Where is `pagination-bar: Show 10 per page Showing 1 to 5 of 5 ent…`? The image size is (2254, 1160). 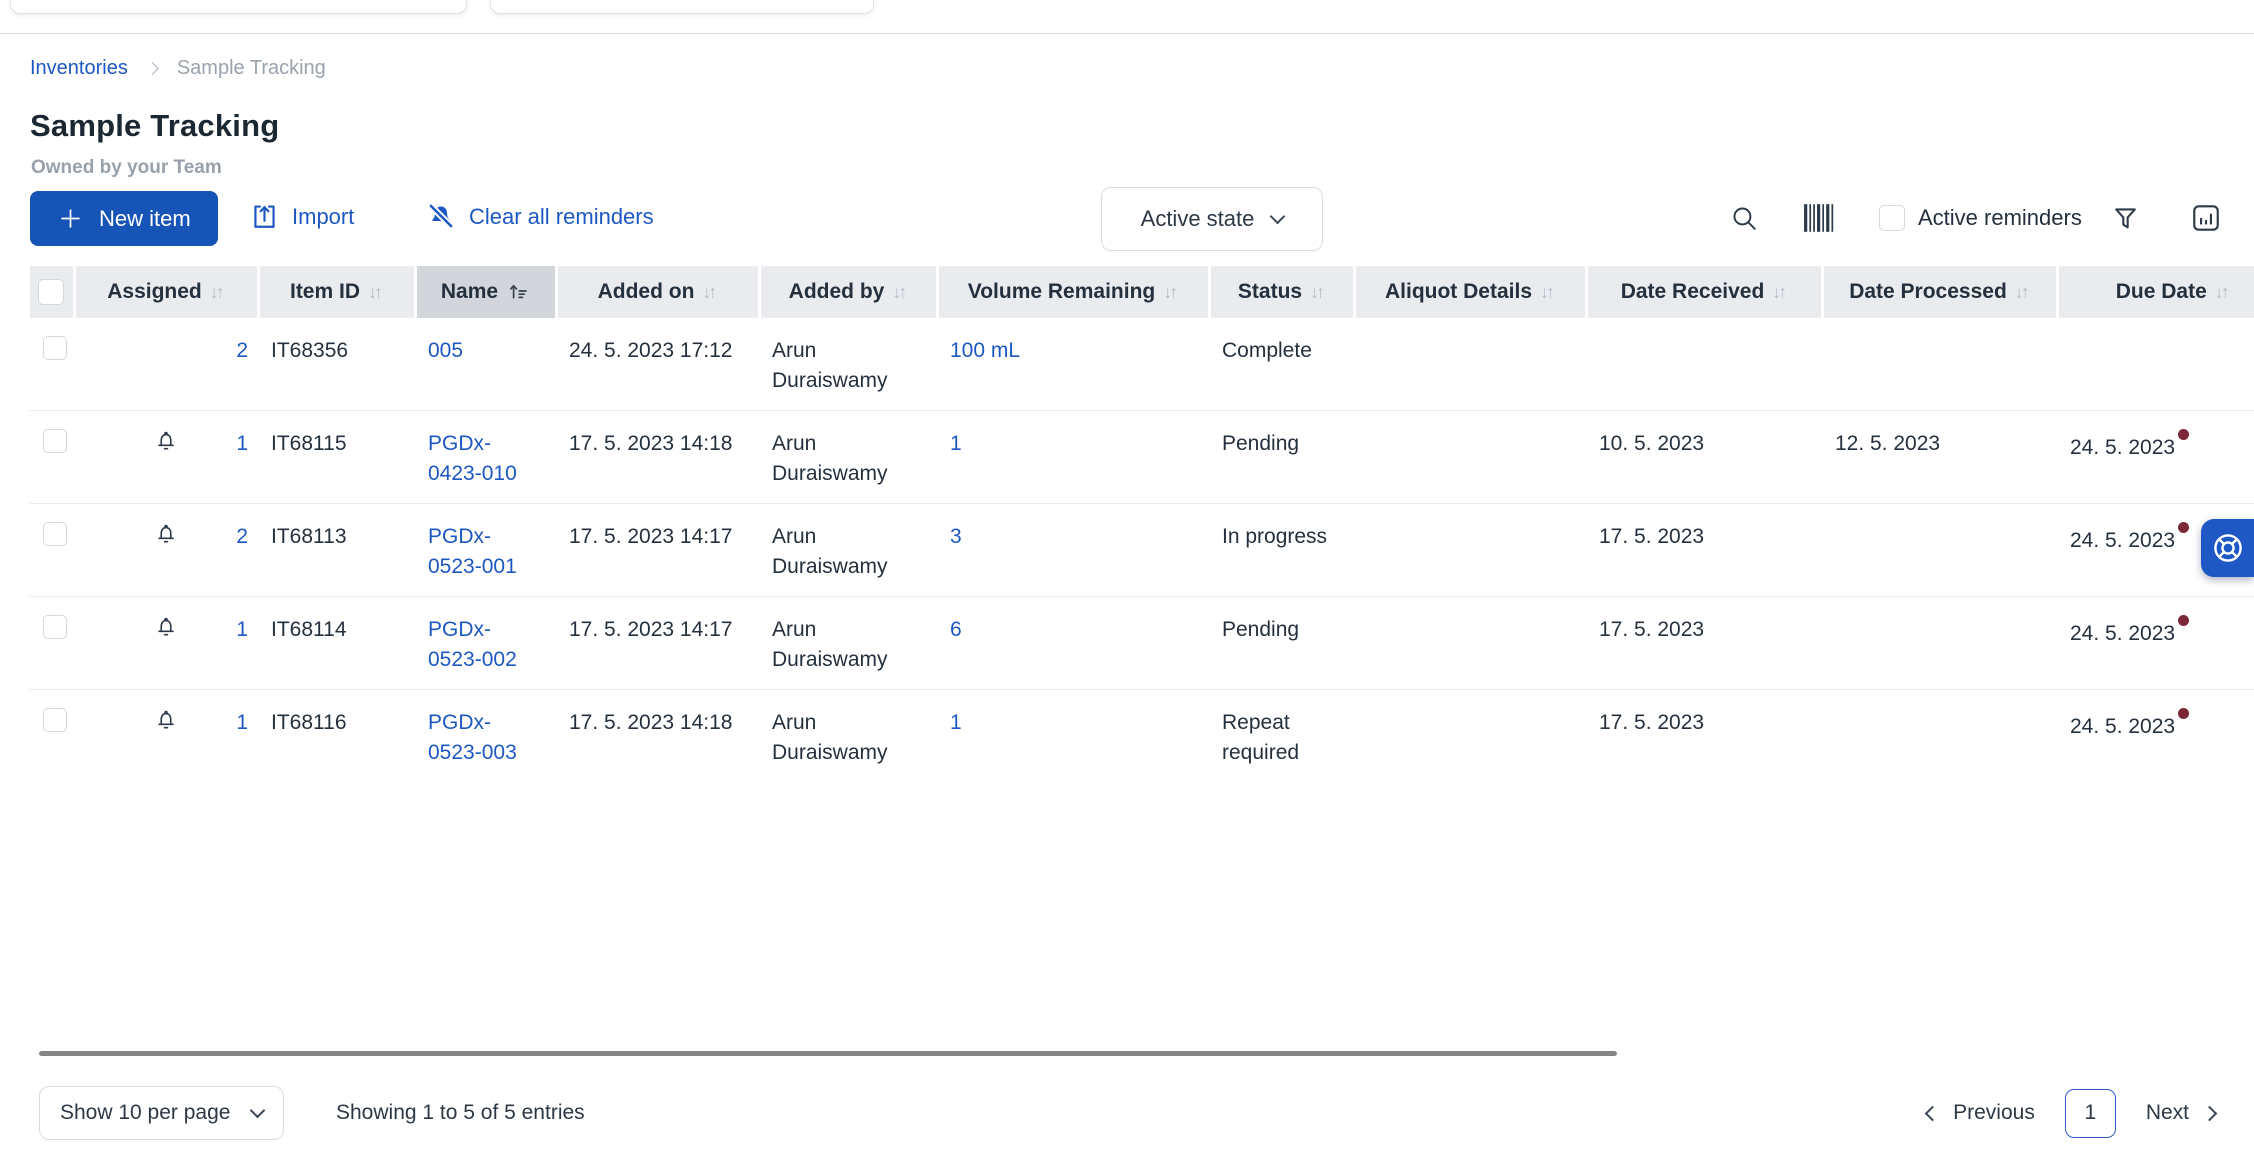 pagination-bar: Show 10 per page Showing 1 to 5 of 5 ent… is located at coordinates (1128, 1113).